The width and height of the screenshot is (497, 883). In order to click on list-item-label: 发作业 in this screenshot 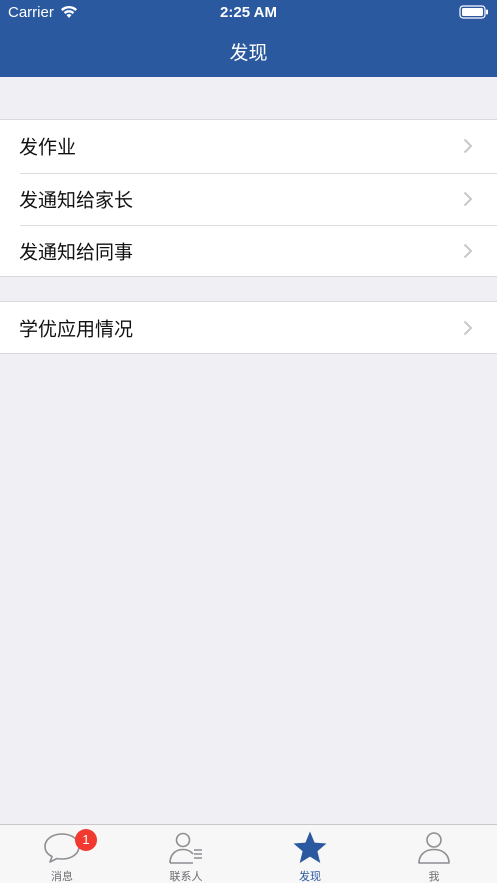, I will do `click(48, 147)`.